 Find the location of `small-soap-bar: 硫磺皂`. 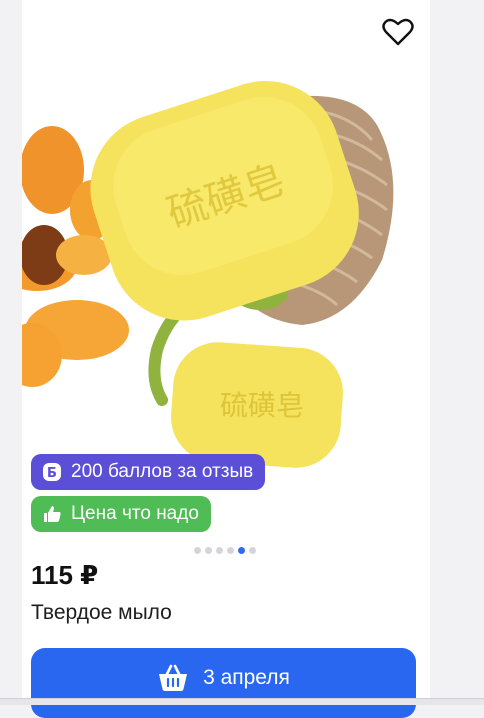

small-soap-bar: 硫磺皂 is located at coordinates (257, 405).